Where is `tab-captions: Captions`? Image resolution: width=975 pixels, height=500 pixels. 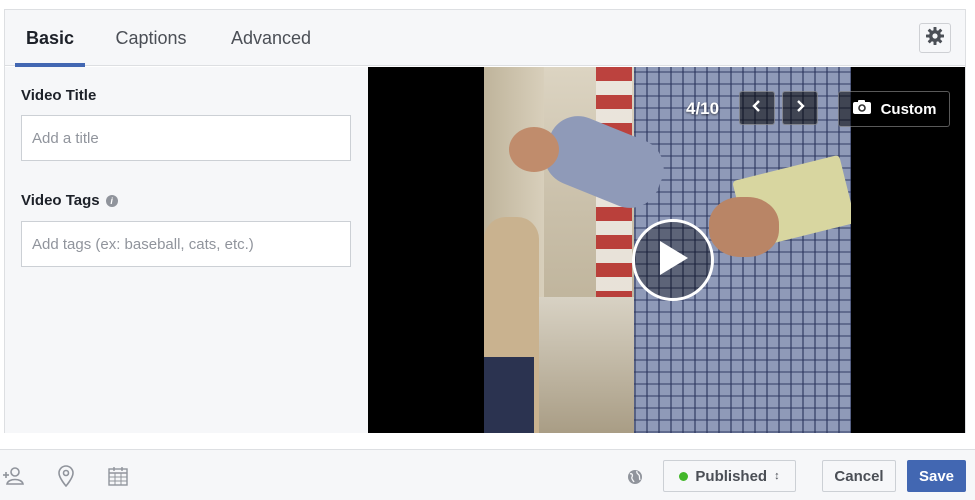
tab-captions: Captions is located at coordinates (151, 38).